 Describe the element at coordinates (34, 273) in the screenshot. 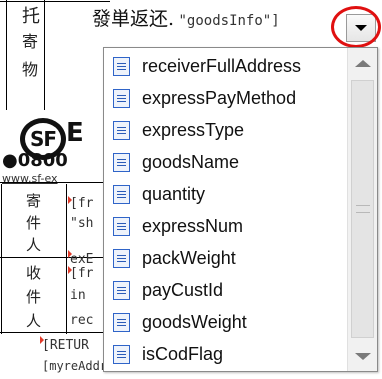

I see `receiver-label-char: 收` at that location.